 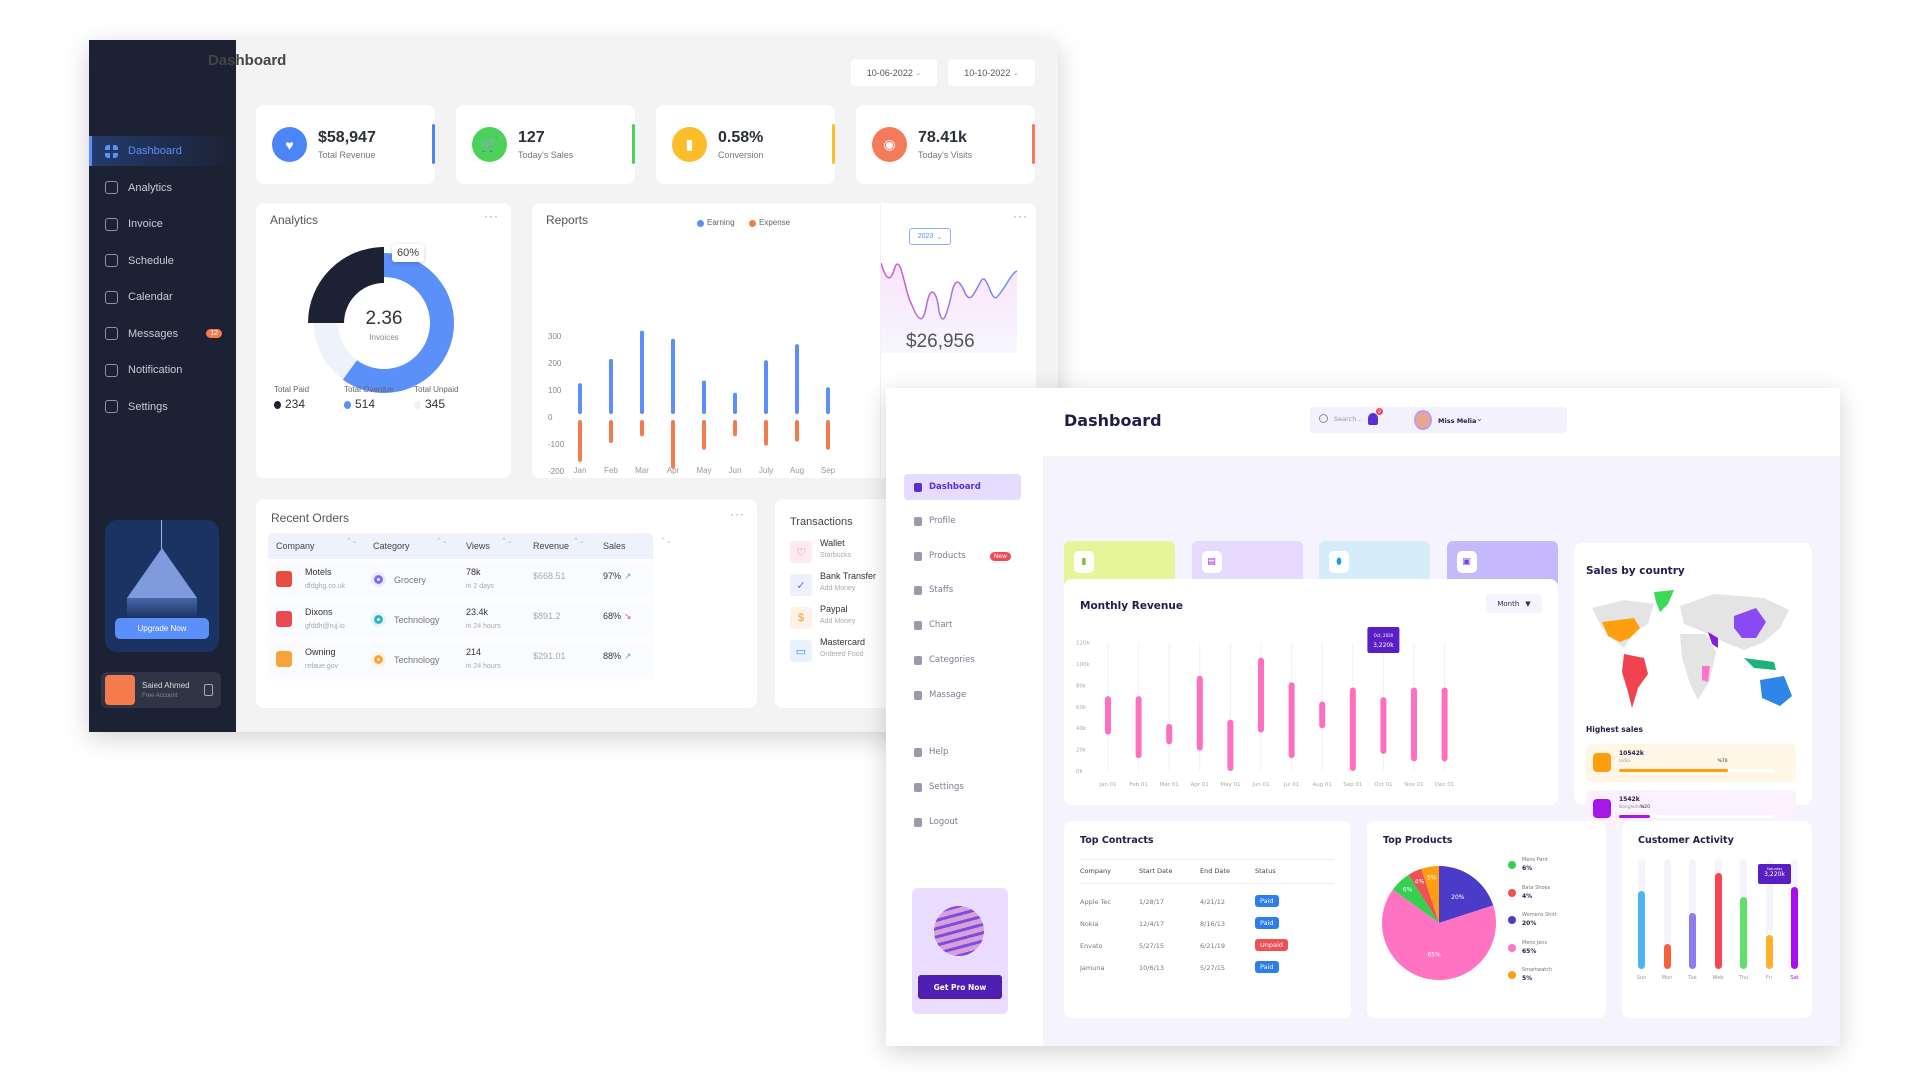 What do you see at coordinates (1207, 925) in the screenshot?
I see `table-row: Nokia 12/4/17 8/16/13 Paid` at bounding box center [1207, 925].